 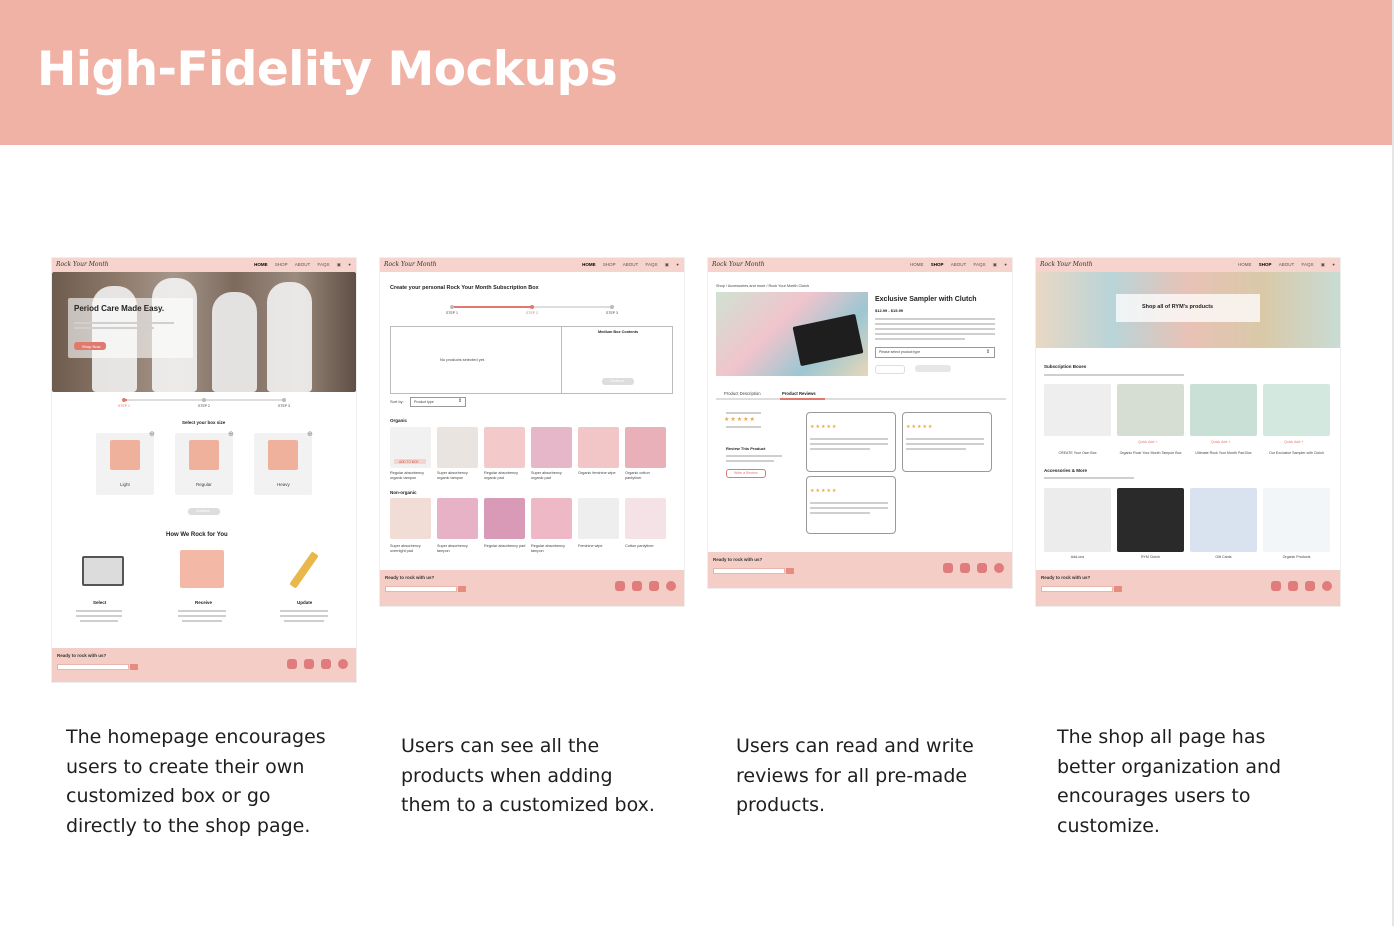 What do you see at coordinates (1169, 766) in the screenshot?
I see `caption-line: better organization and` at bounding box center [1169, 766].